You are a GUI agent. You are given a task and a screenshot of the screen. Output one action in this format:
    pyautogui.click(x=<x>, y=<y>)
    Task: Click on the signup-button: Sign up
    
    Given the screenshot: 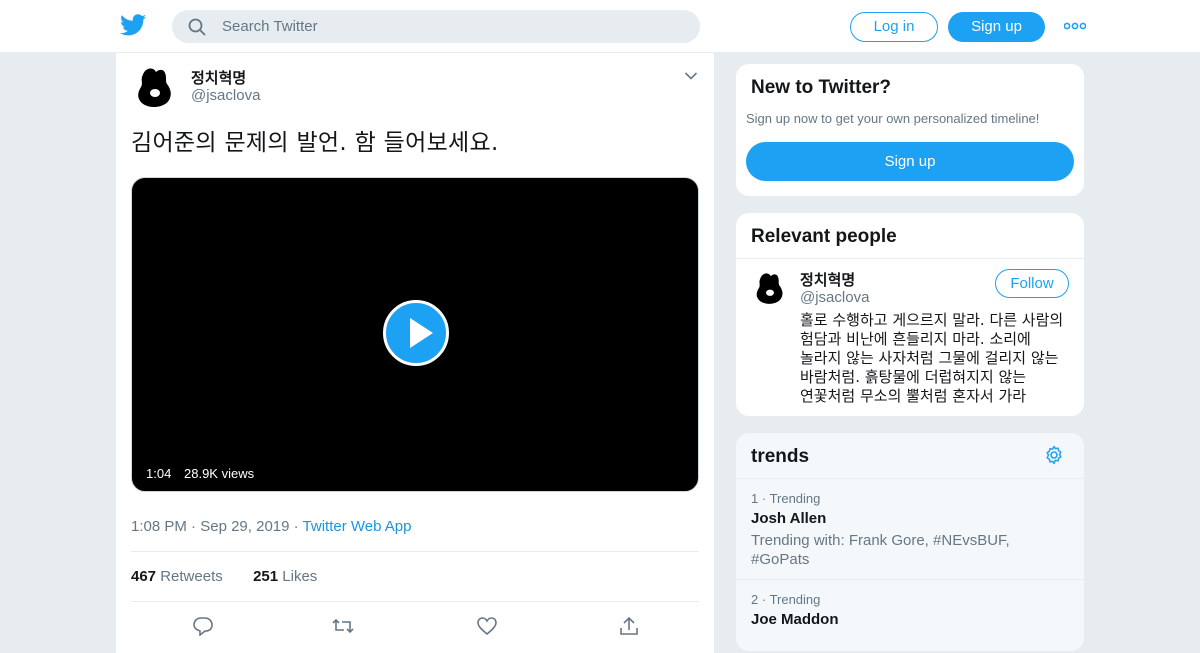 What is the action you would take?
    pyautogui.click(x=996, y=27)
    